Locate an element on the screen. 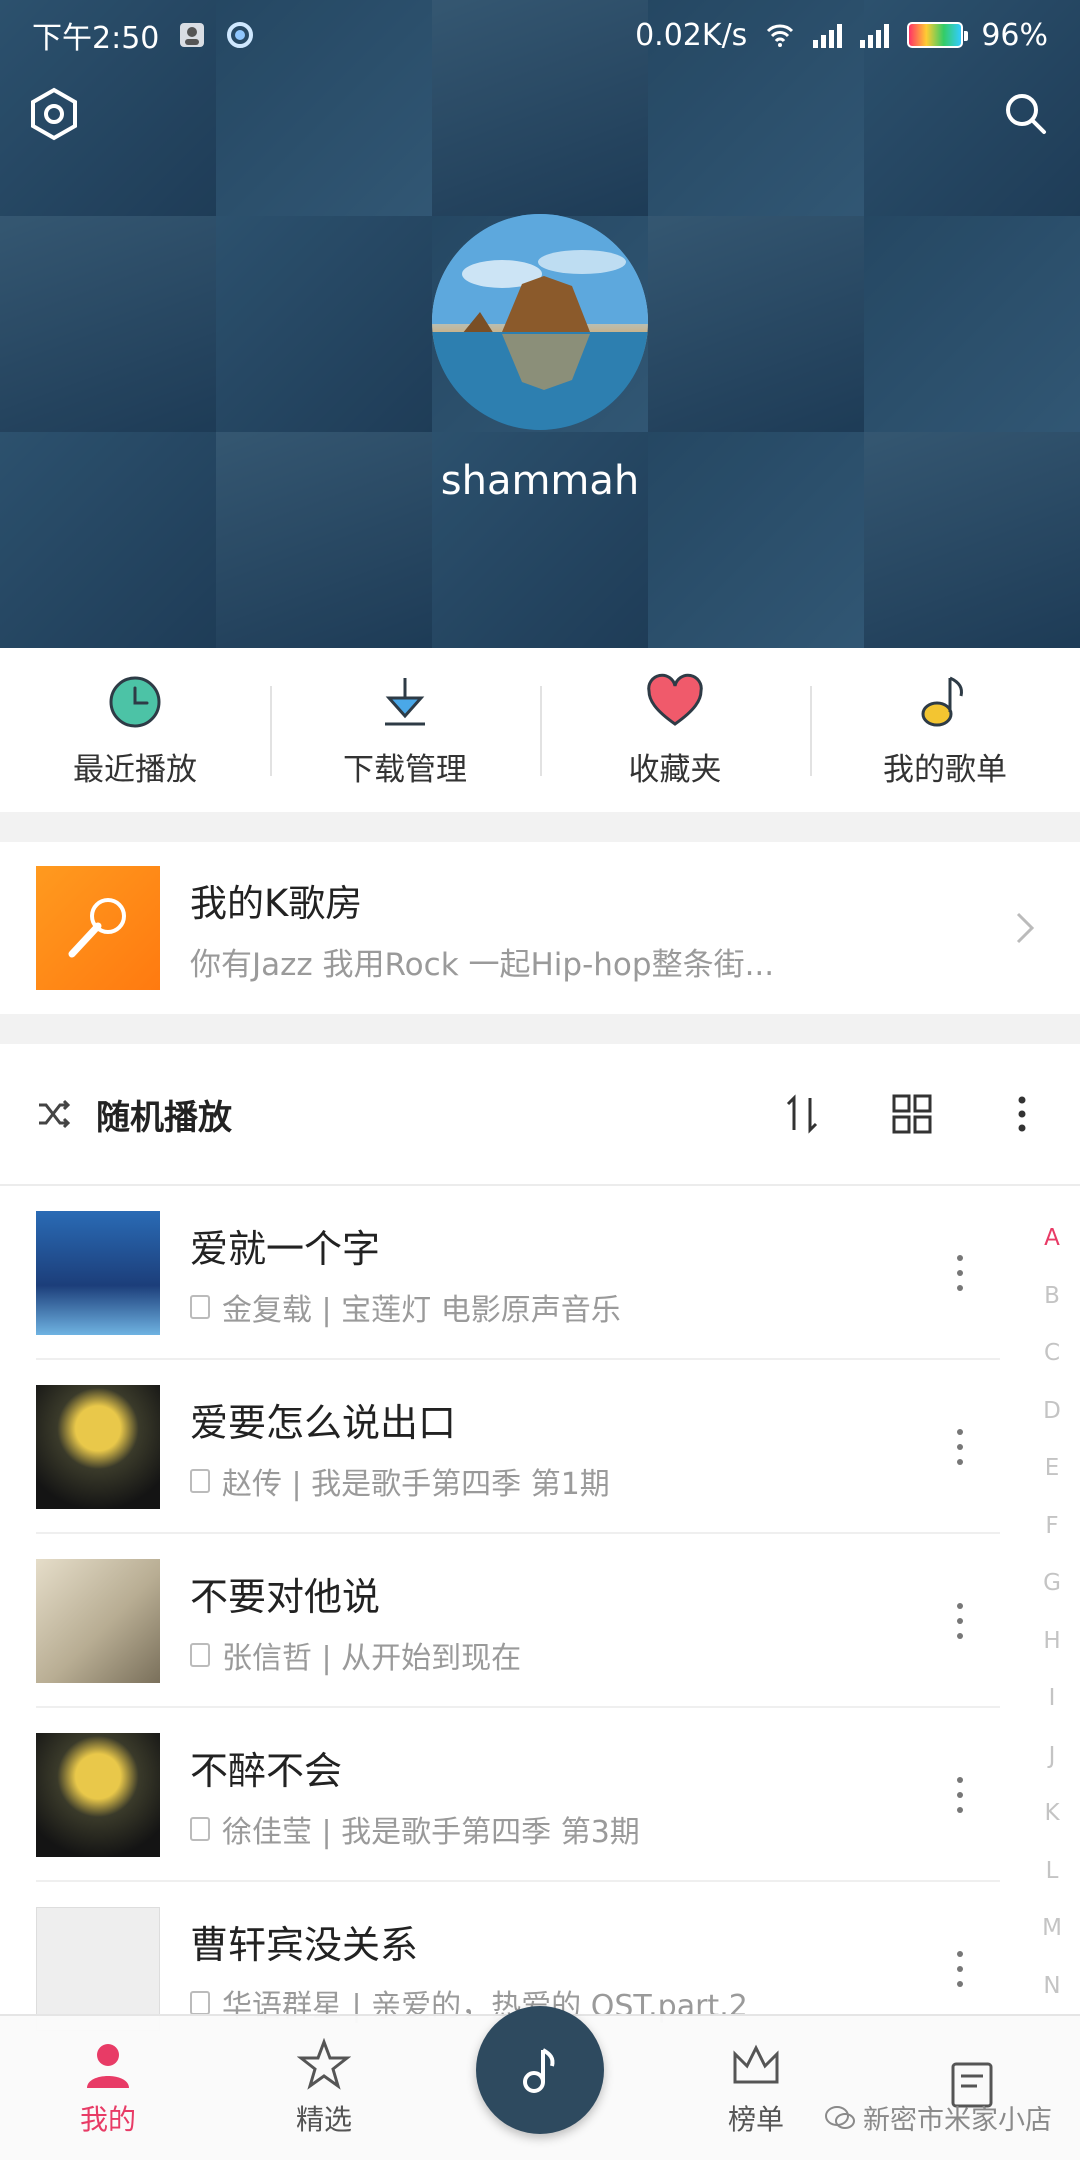  avatar is located at coordinates (540, 322).